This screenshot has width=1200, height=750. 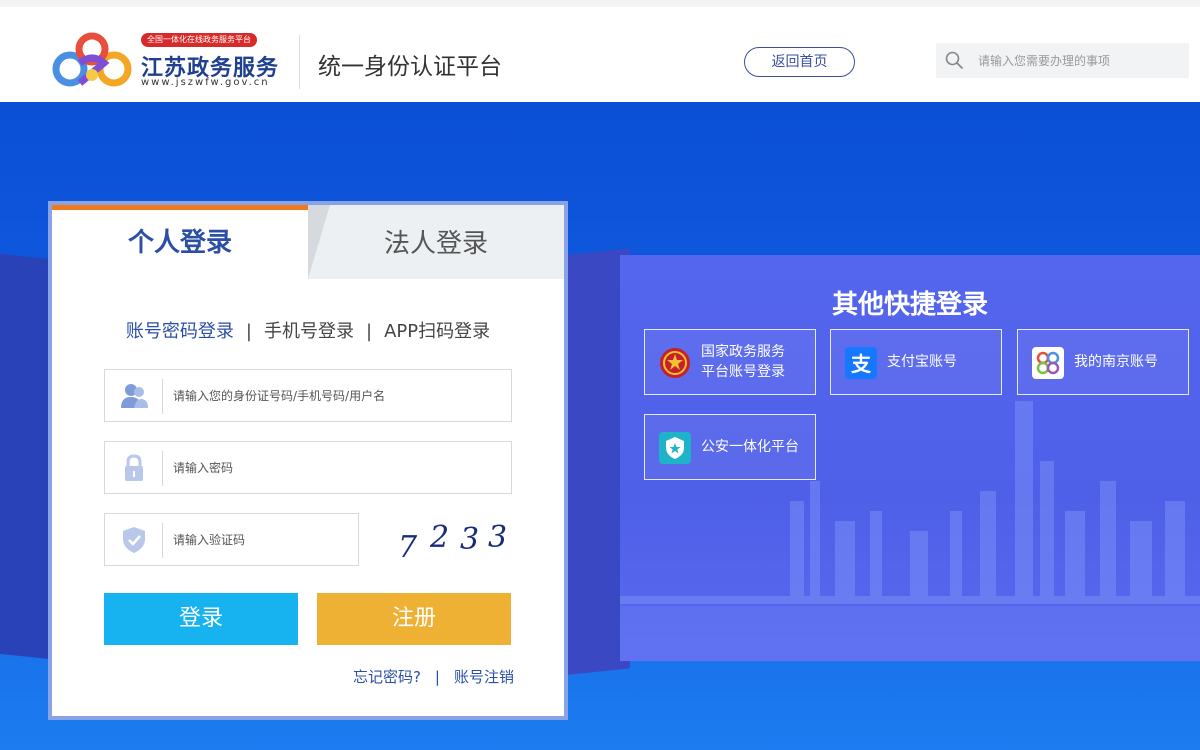 What do you see at coordinates (1048, 363) in the screenshot?
I see `my-nanjing-icon` at bounding box center [1048, 363].